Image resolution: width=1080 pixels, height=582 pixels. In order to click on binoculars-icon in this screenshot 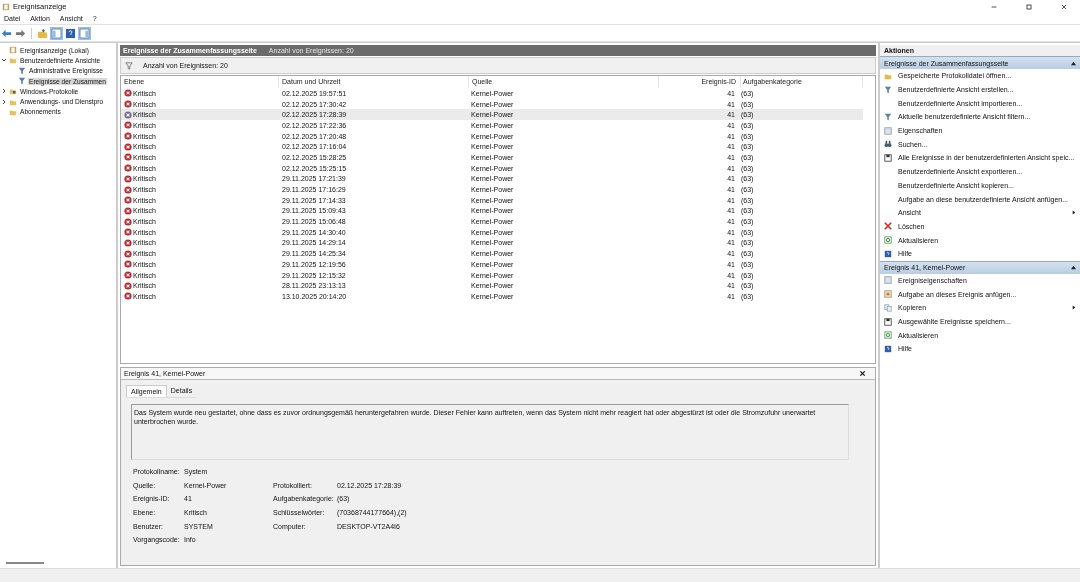, I will do `click(888, 144)`.